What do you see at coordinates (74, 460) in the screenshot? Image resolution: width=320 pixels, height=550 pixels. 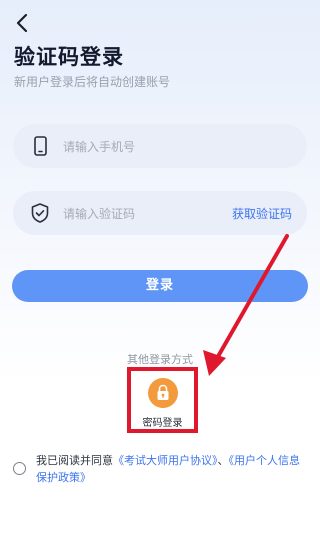 I see `agreement-prefix: 我已阅读并同意` at bounding box center [74, 460].